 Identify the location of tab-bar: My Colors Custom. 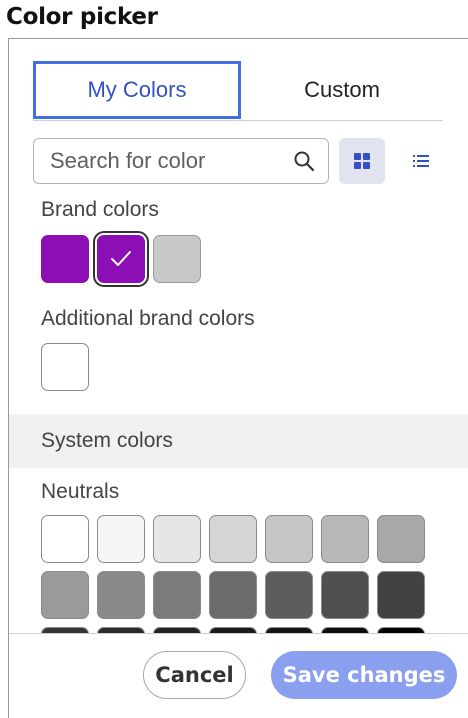
(238, 91).